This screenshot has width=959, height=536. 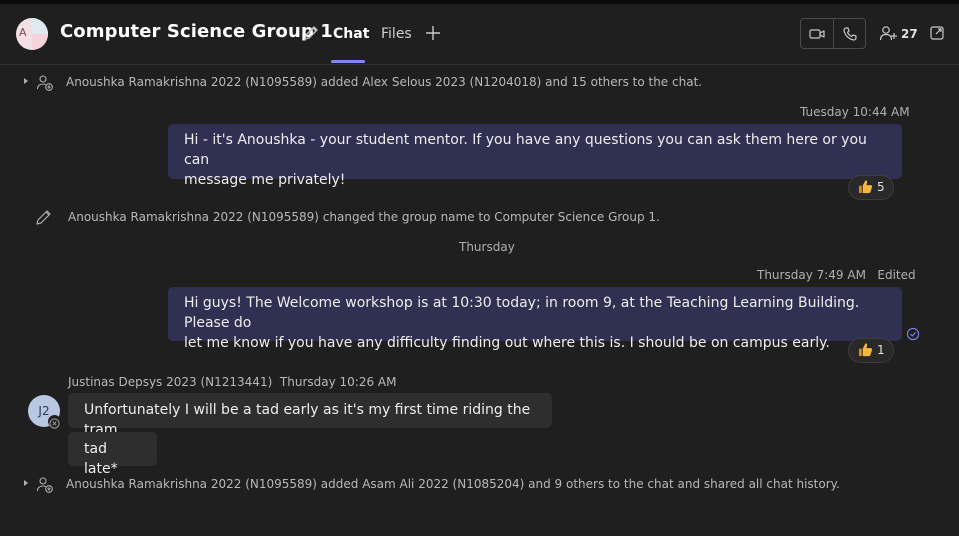 I want to click on active-tab-indicator, so click(x=348, y=61).